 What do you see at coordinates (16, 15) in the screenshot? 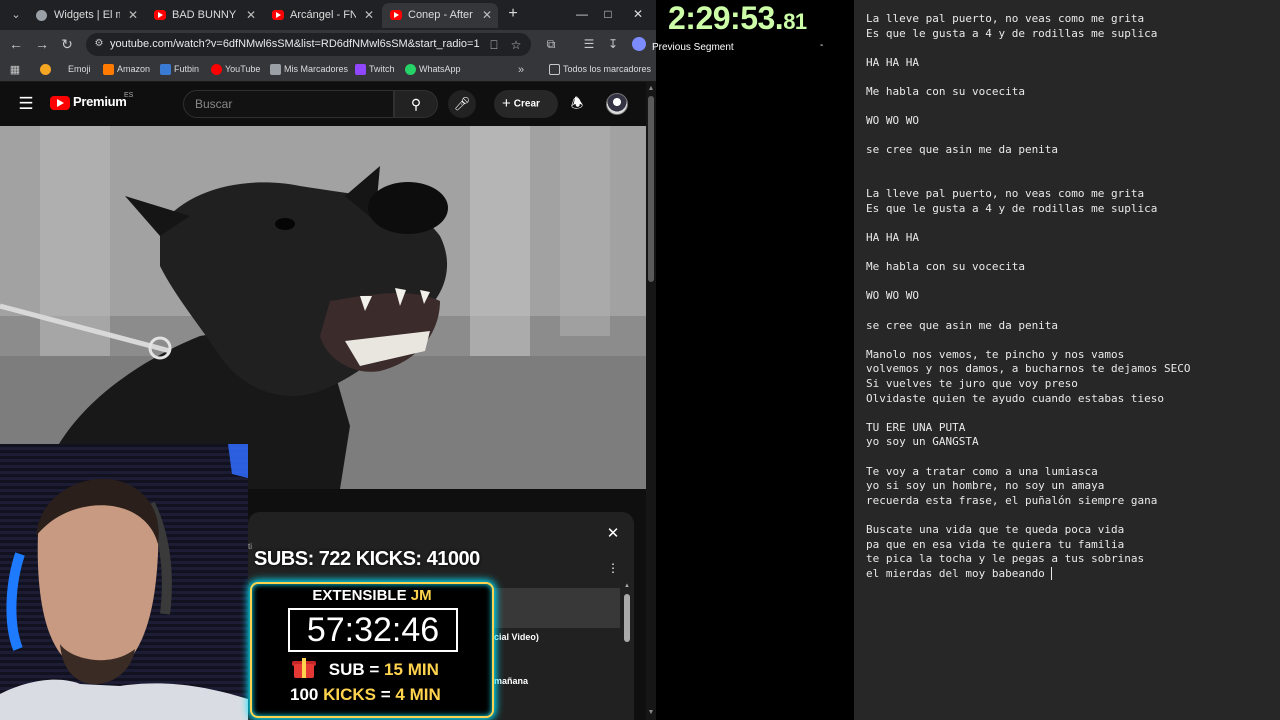
I see `tab-search-icon: ⌄` at bounding box center [16, 15].